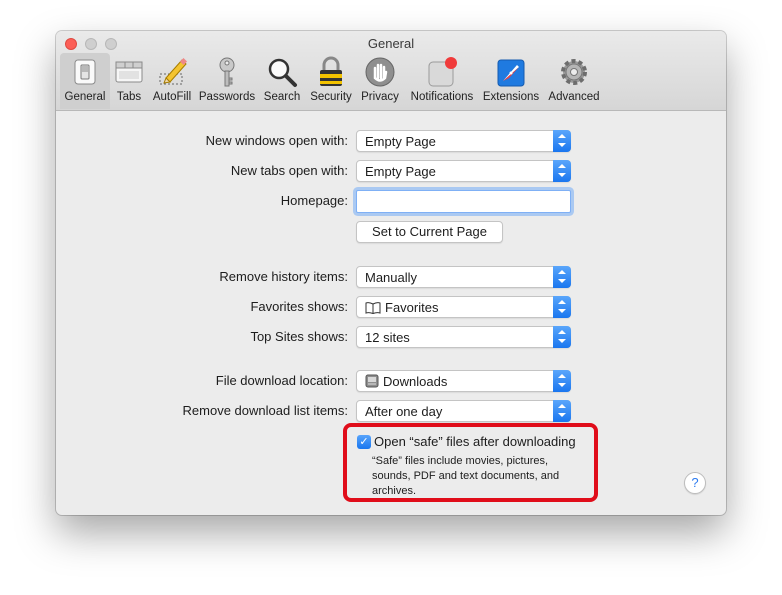  I want to click on toolbar-privacy: Privacy, so click(380, 81).